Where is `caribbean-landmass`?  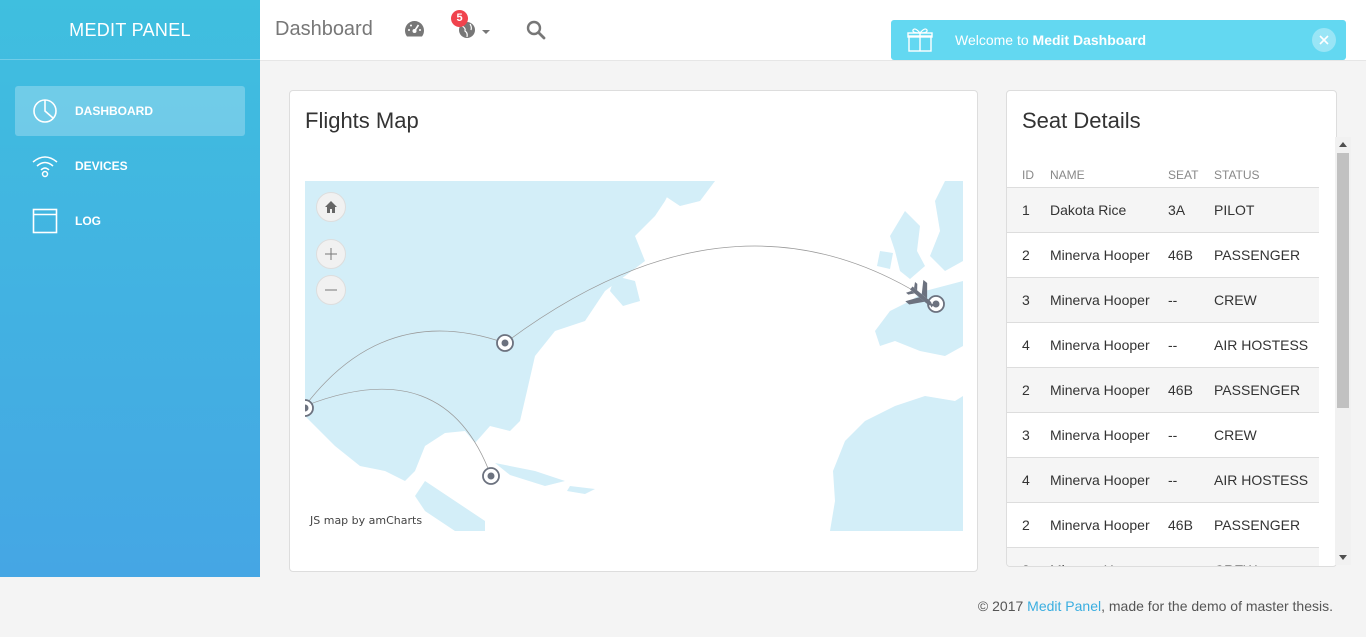 caribbean-landmass is located at coordinates (530, 474).